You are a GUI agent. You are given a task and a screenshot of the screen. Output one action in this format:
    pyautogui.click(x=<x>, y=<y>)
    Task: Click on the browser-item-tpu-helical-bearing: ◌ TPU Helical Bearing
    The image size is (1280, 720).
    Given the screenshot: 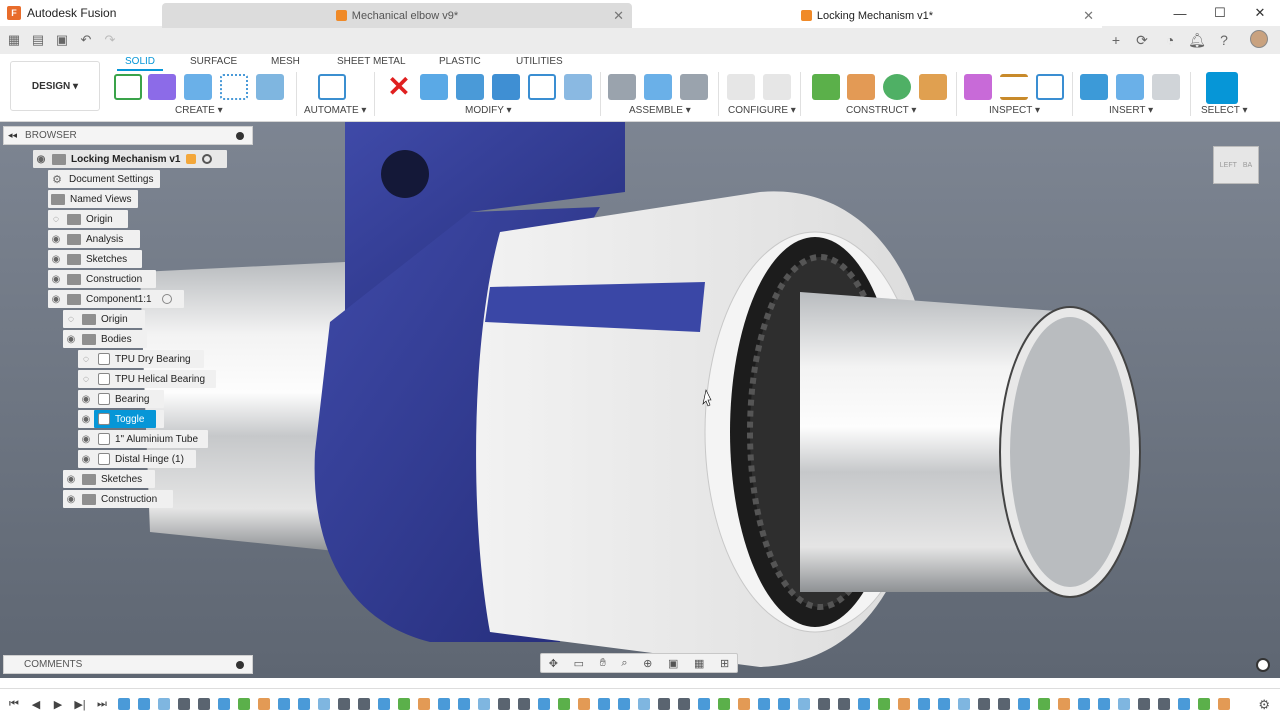 What is the action you would take?
    pyautogui.click(x=147, y=379)
    